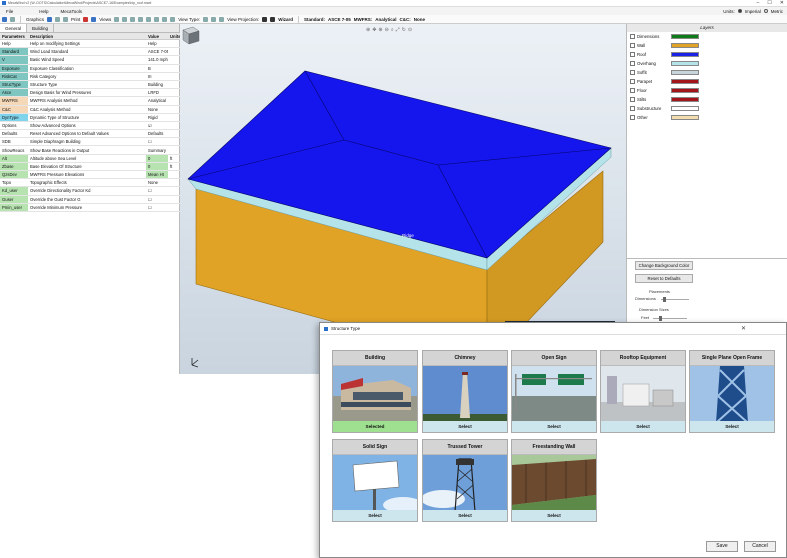  What do you see at coordinates (4, 19) in the screenshot?
I see `save-icon` at bounding box center [4, 19].